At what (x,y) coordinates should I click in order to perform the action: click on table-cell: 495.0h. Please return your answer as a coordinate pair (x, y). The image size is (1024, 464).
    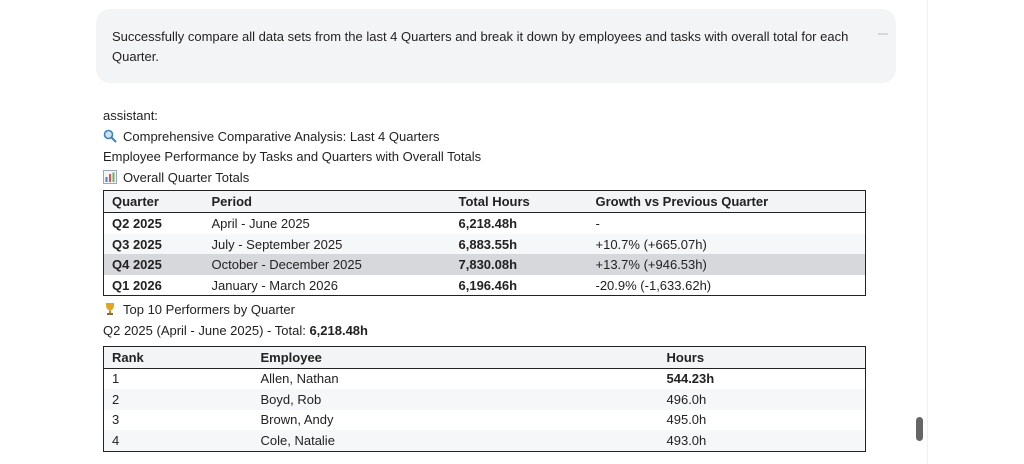
    Looking at the image, I should click on (686, 420).